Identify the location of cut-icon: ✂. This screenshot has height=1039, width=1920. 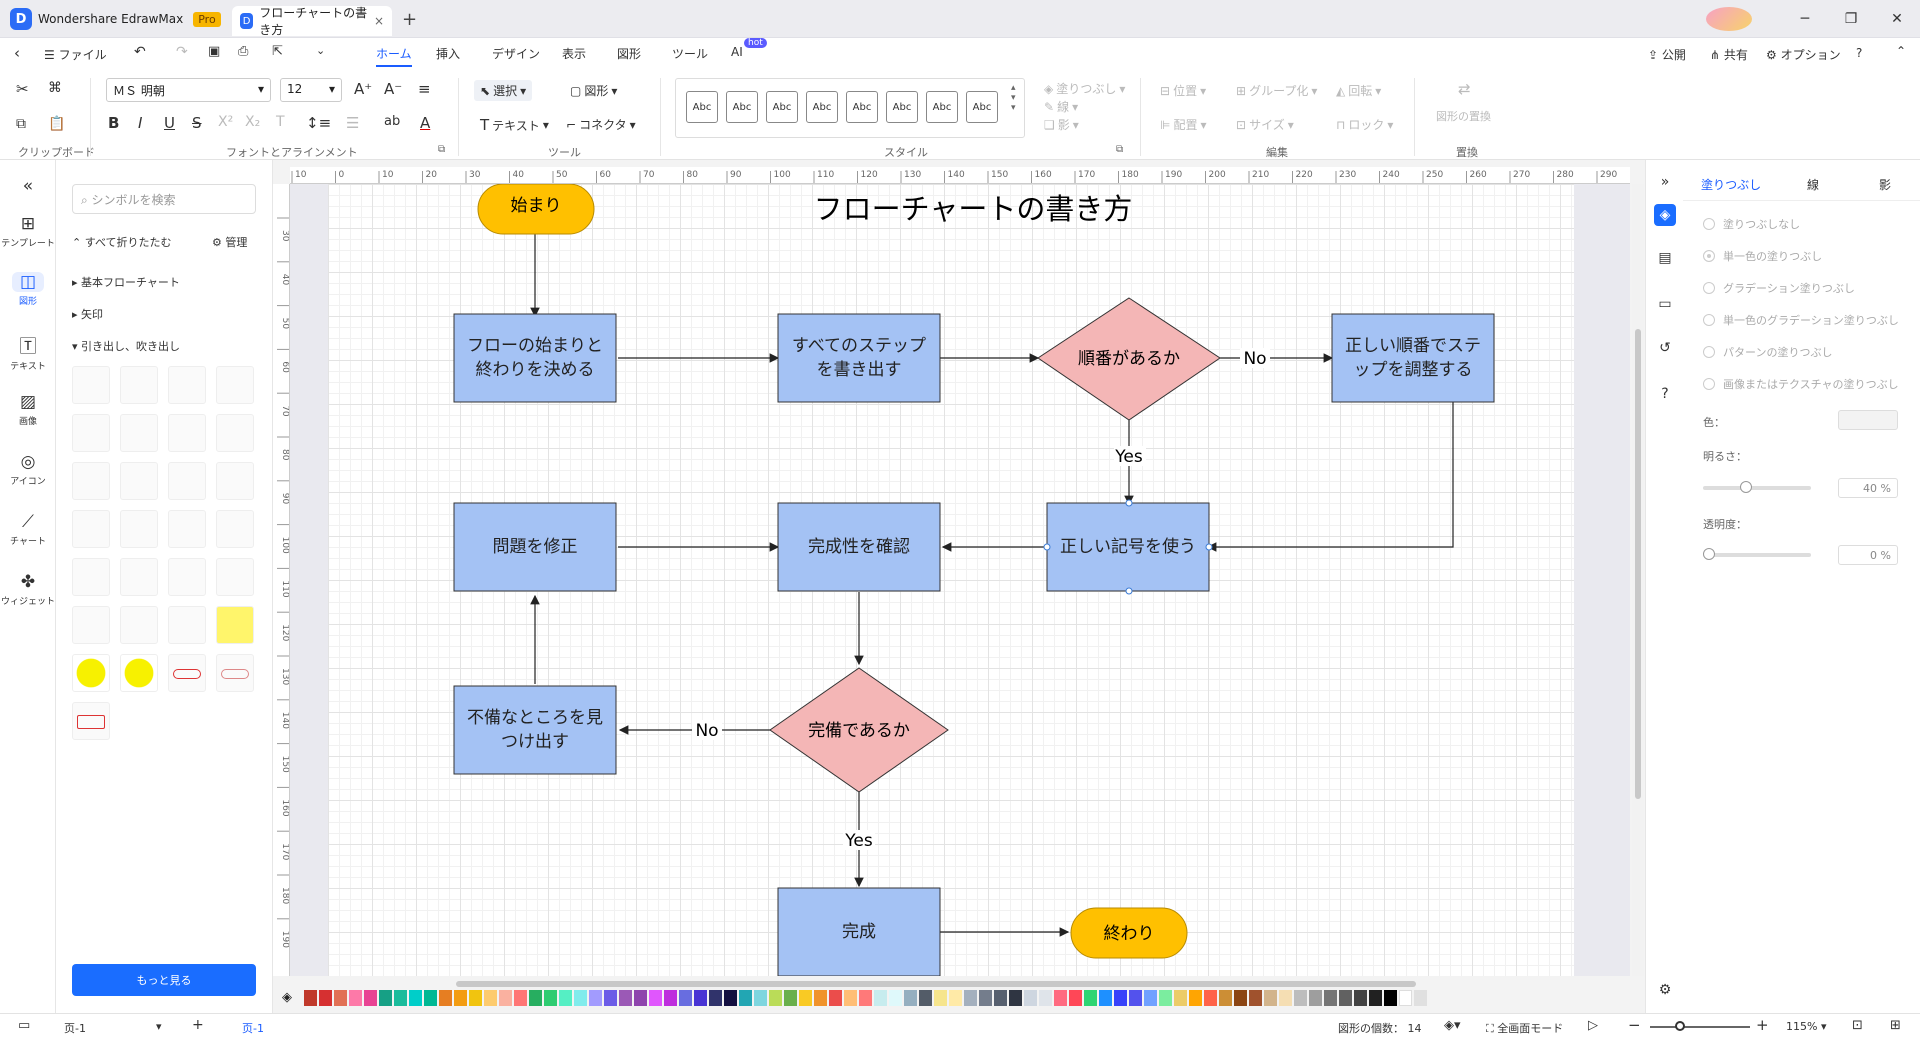
(22, 89).